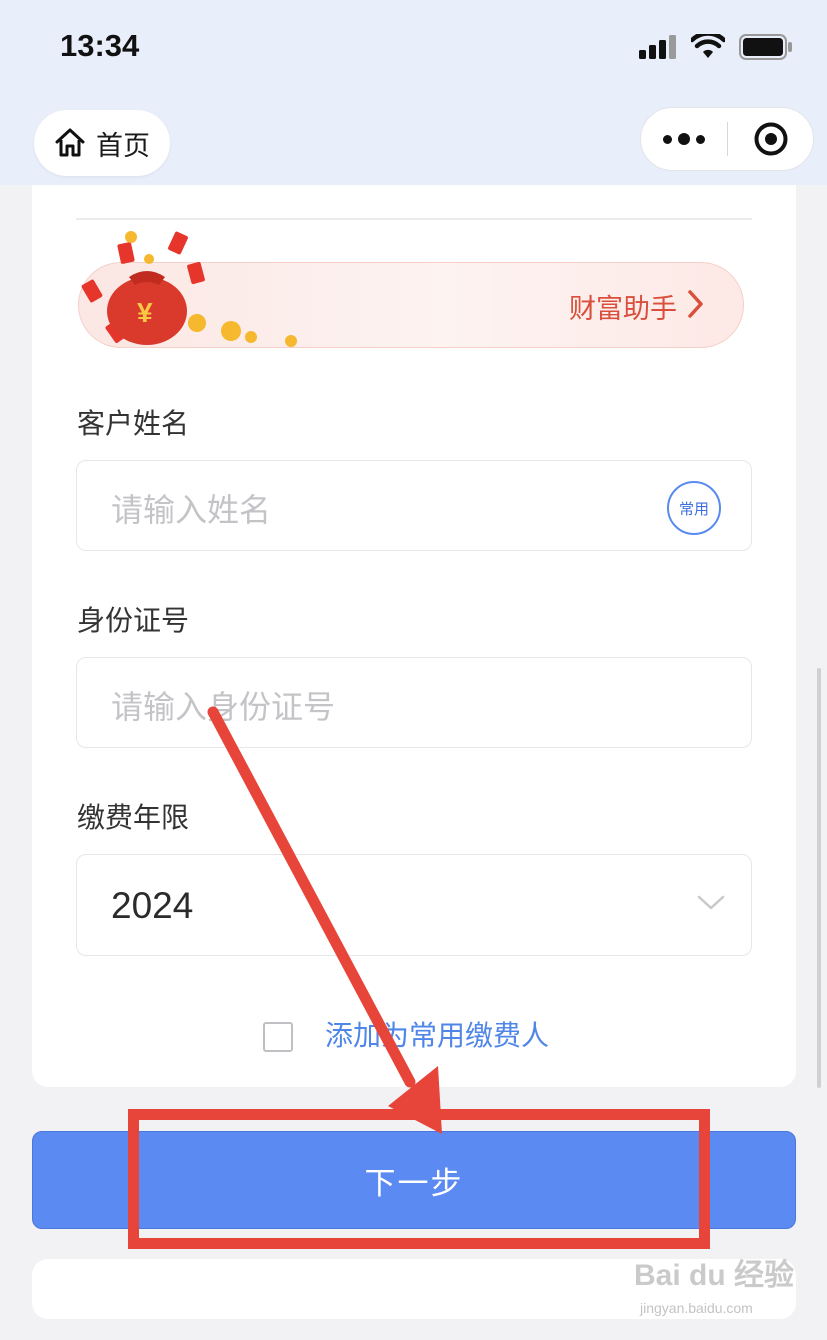  What do you see at coordinates (133, 423) in the screenshot?
I see `name-label: 客户姓名` at bounding box center [133, 423].